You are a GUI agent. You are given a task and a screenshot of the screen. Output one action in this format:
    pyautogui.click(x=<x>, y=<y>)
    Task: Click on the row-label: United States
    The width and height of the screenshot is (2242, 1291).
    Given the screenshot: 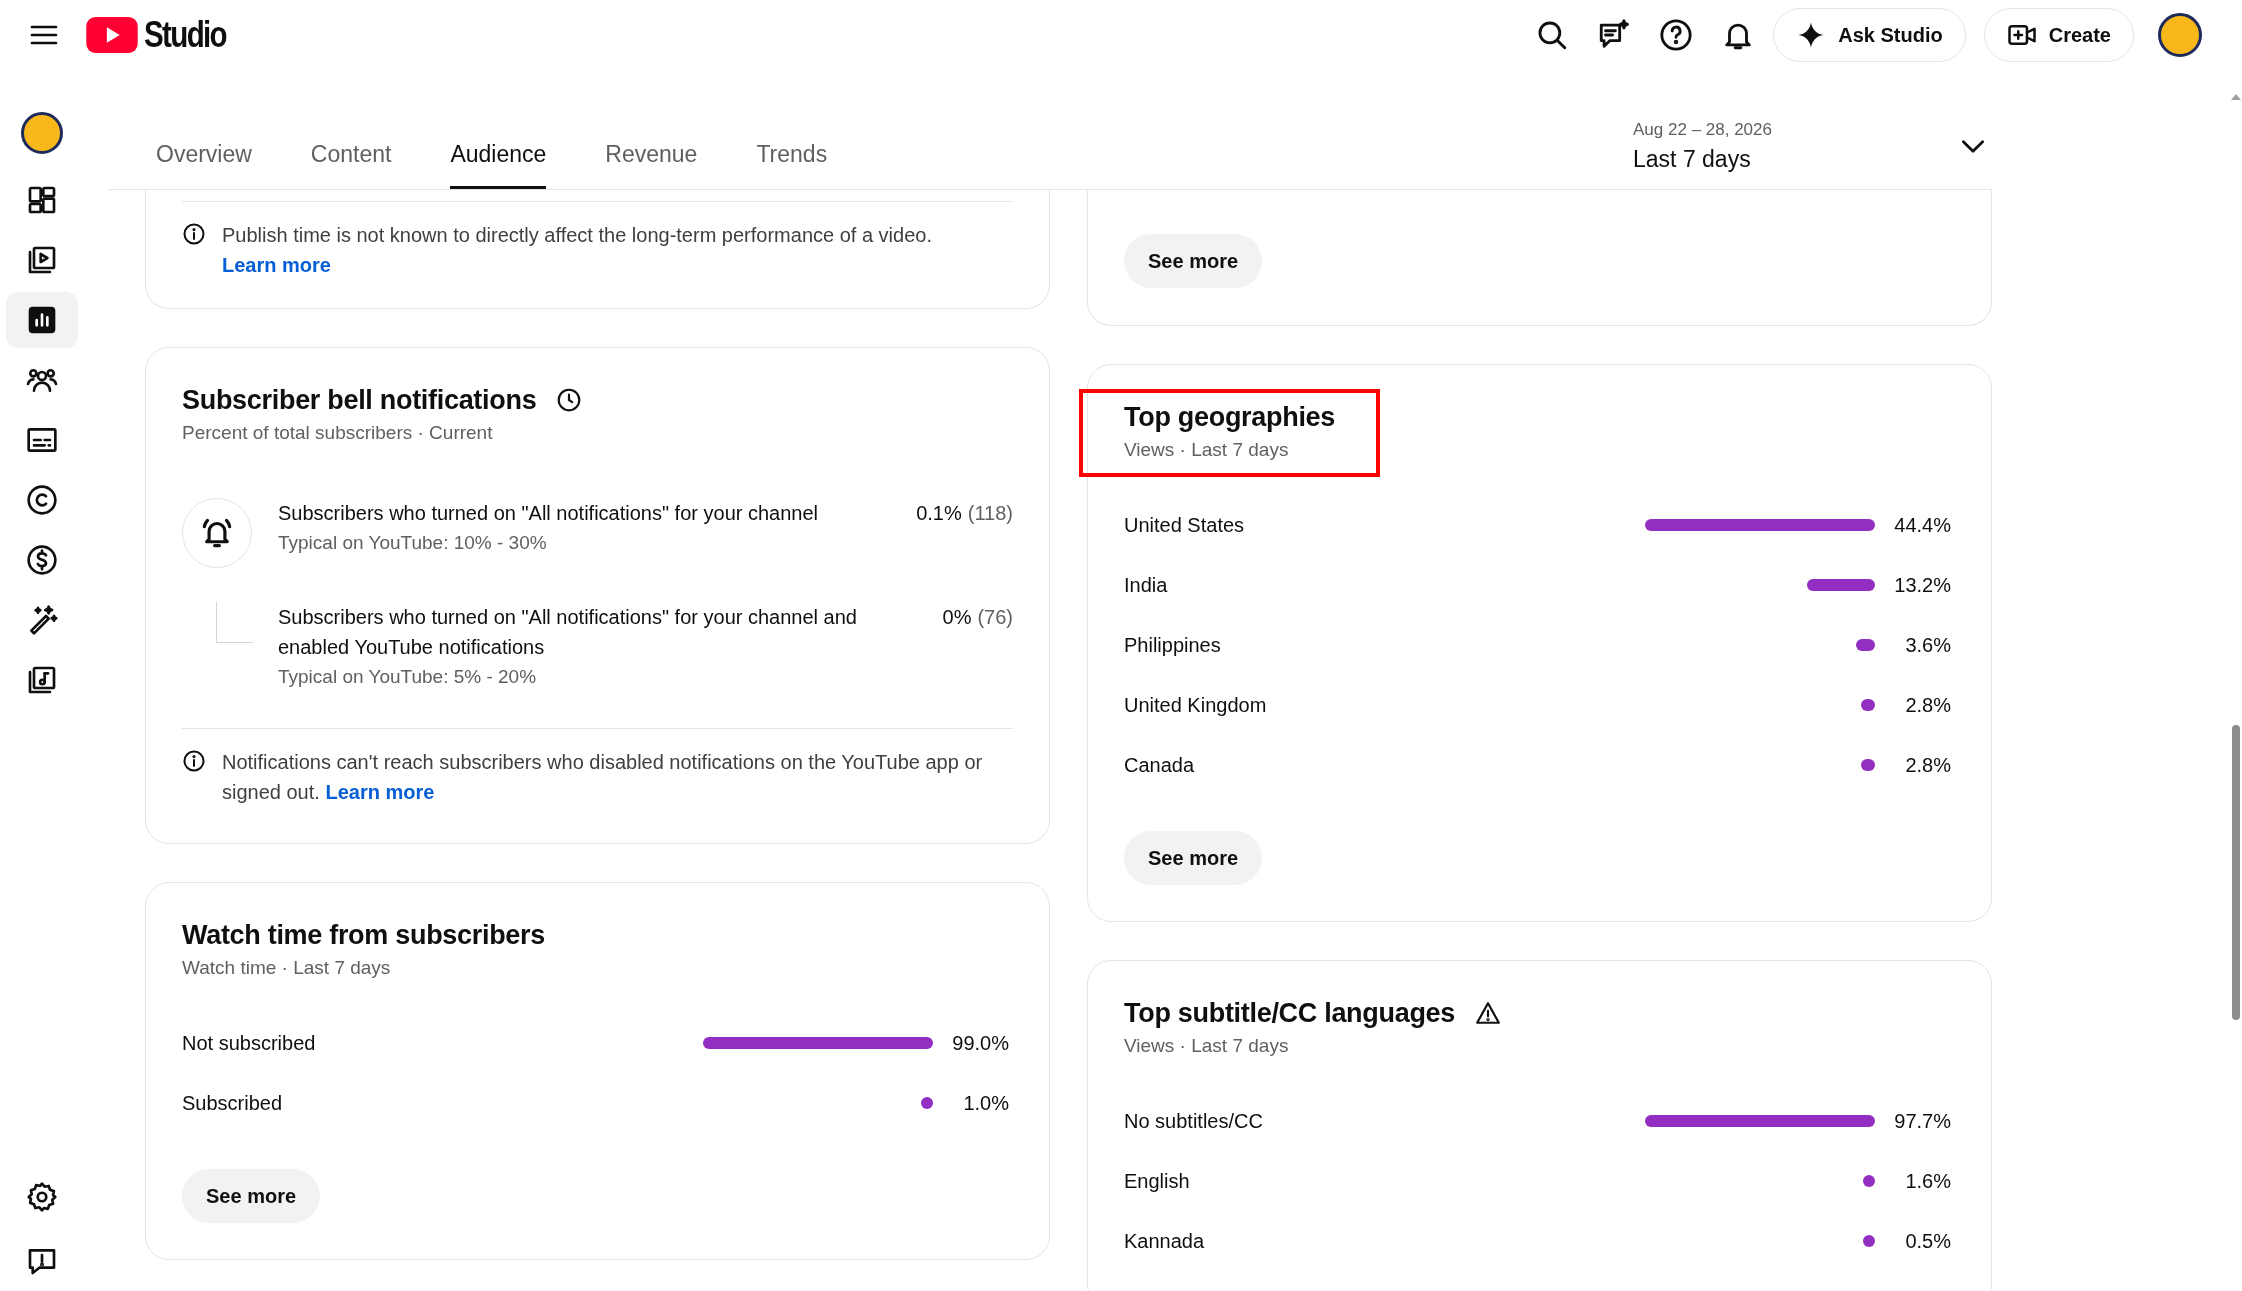 What is the action you would take?
    pyautogui.click(x=1185, y=525)
    